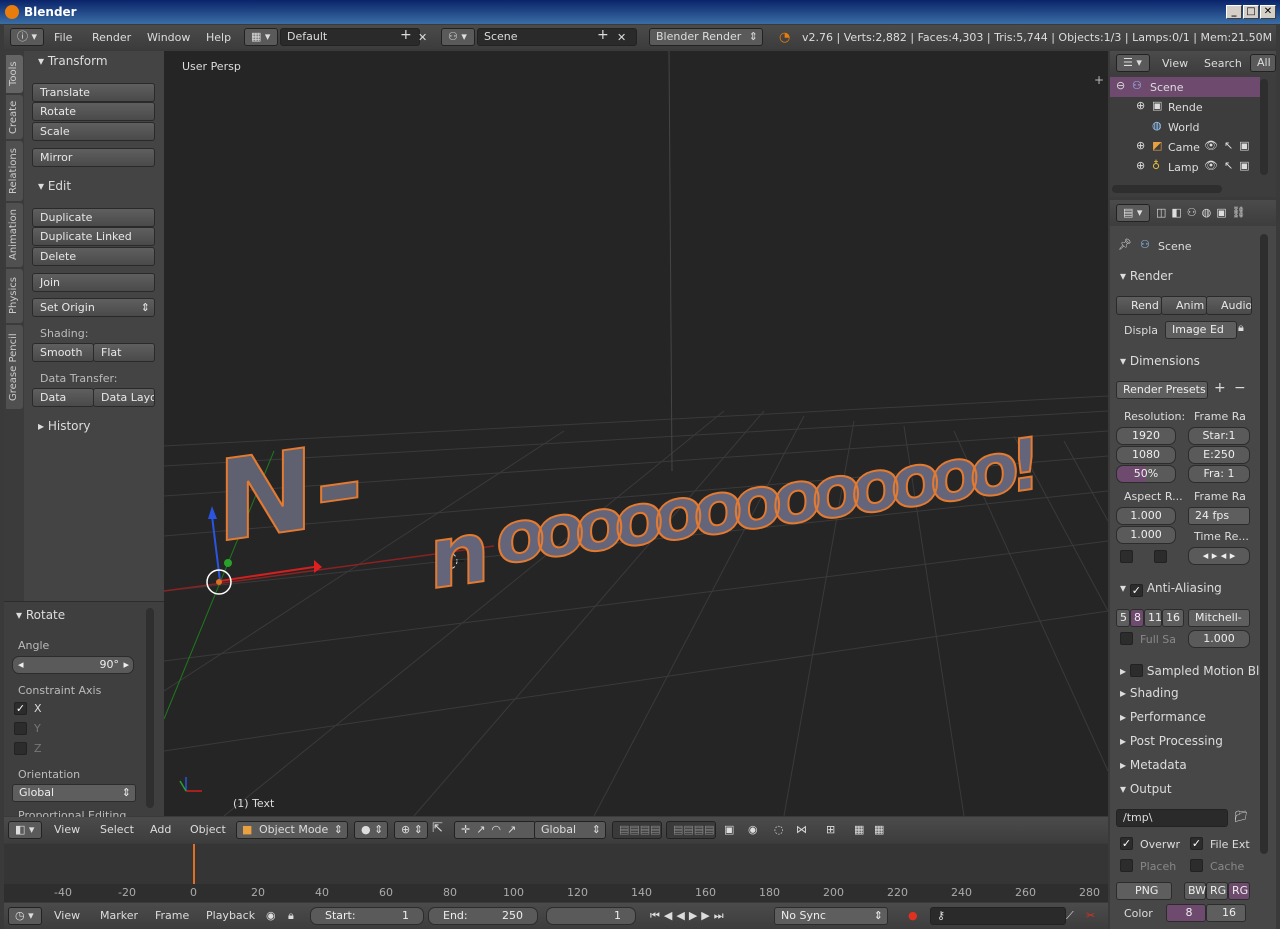 The height and width of the screenshot is (929, 1280). What do you see at coordinates (689, 916) in the screenshot?
I see `playback-controls: ⏮◀◀▶▶⏭` at bounding box center [689, 916].